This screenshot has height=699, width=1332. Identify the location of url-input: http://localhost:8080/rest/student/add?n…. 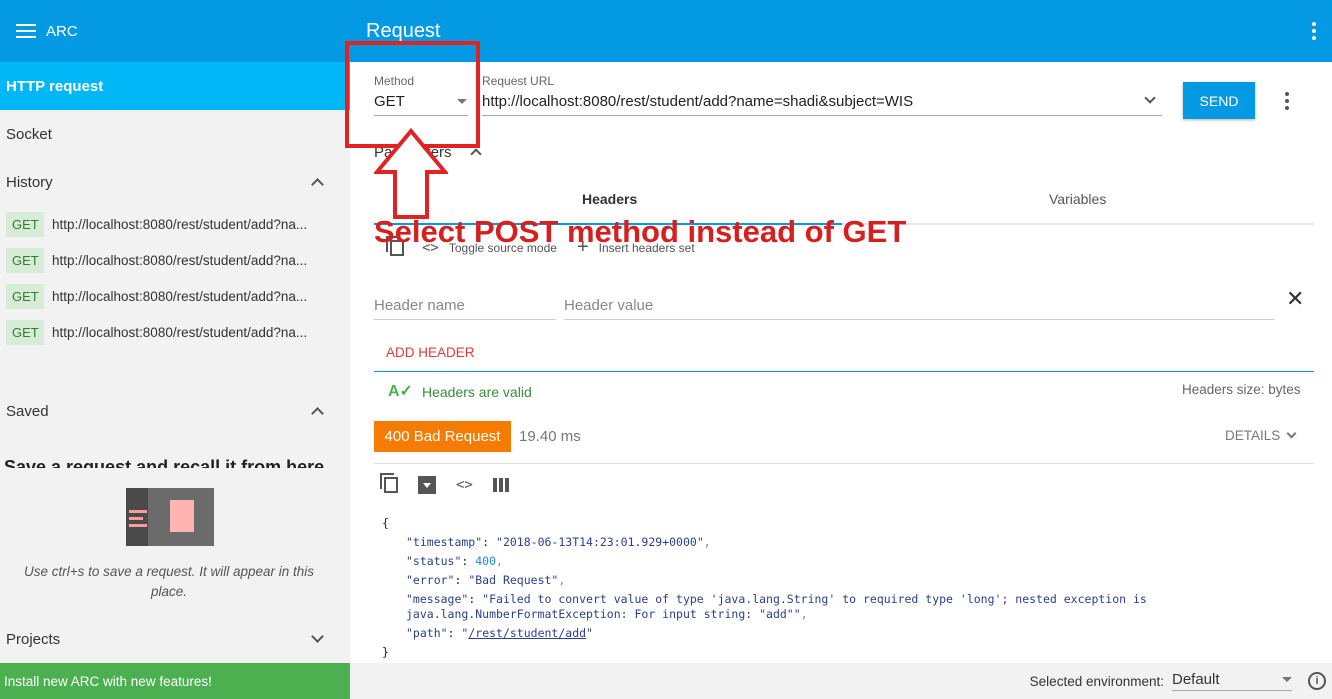
(697, 101).